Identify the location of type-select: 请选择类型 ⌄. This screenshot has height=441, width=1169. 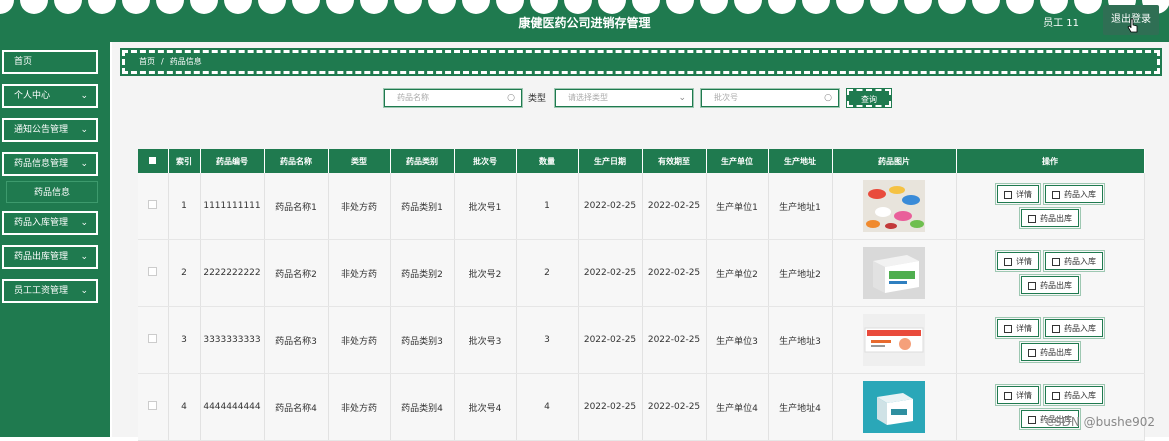
(624, 98).